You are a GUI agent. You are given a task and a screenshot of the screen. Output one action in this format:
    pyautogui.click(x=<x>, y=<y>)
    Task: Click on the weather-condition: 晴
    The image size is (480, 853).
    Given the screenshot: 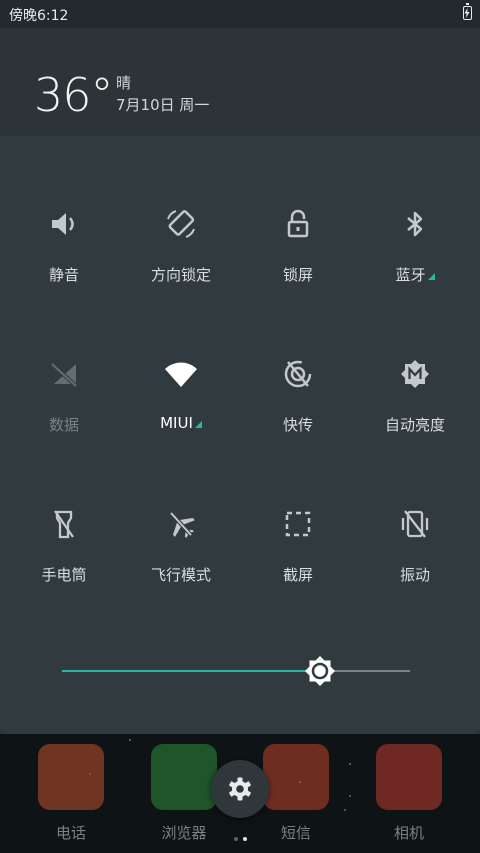 What is the action you would take?
    pyautogui.click(x=124, y=83)
    